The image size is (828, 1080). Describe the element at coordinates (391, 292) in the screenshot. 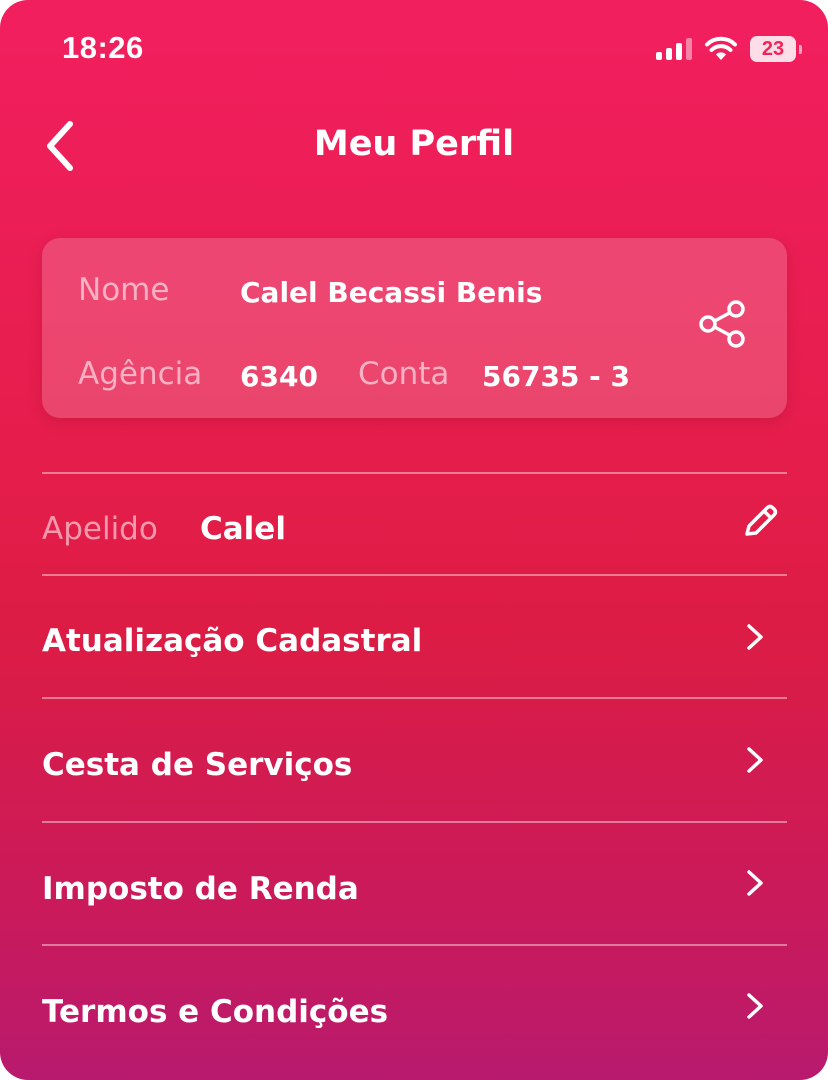

I see `name-value: Calel Becassi Benis` at that location.